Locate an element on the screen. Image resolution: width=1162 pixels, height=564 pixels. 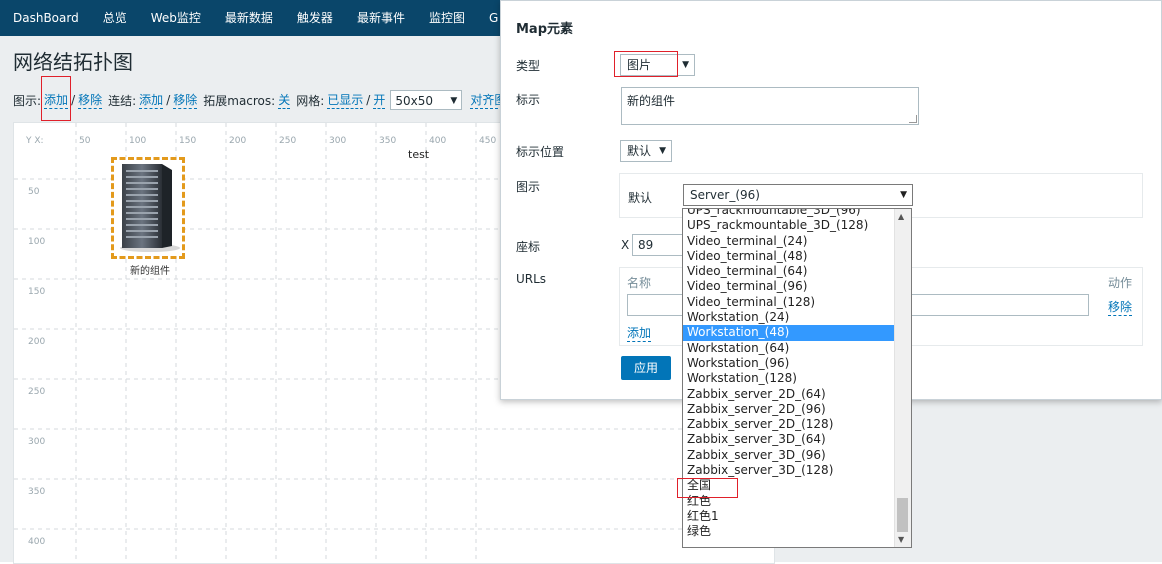
y-tick-label: 350 is located at coordinates (36, 492).